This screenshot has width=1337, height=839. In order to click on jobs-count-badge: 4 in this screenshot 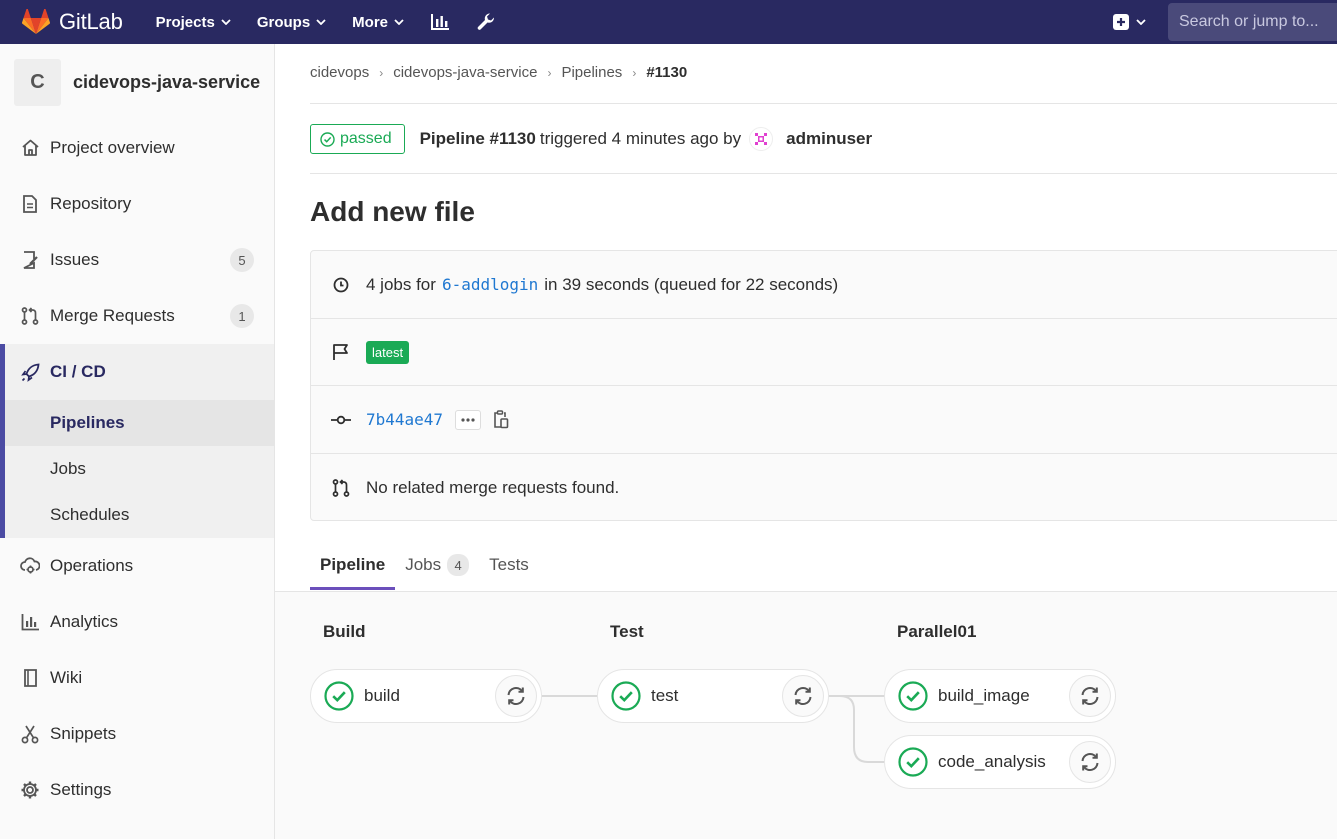, I will do `click(458, 565)`.